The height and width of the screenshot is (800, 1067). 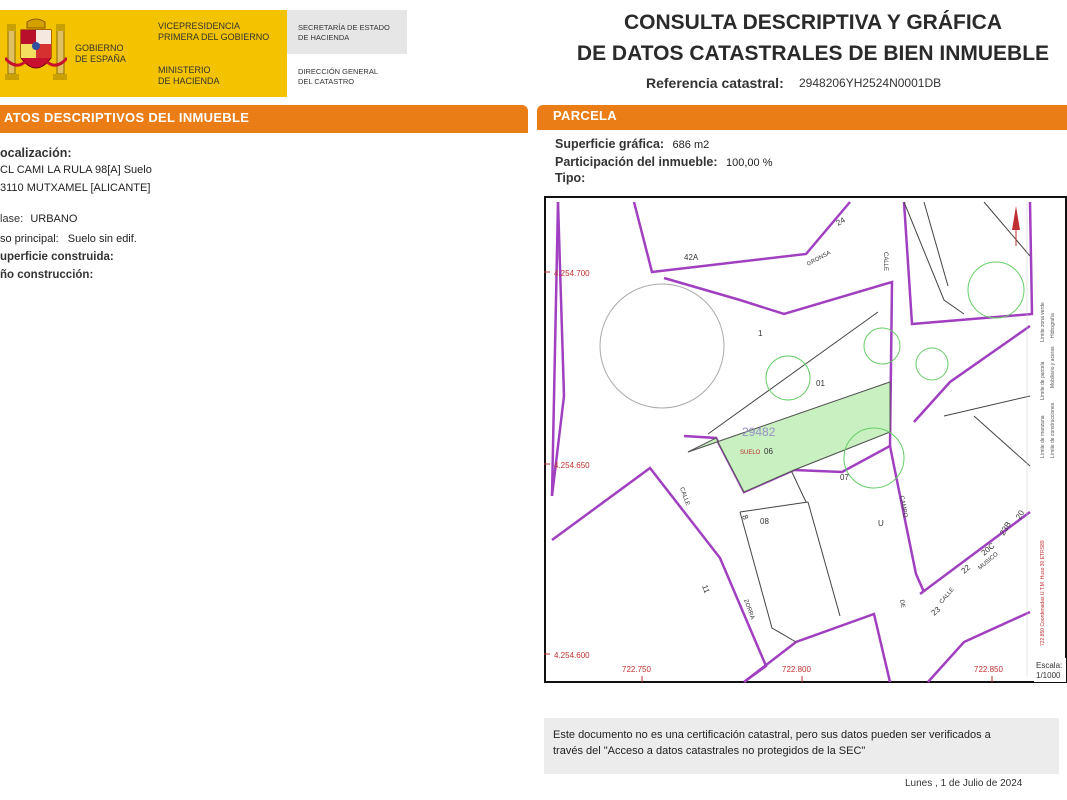 What do you see at coordinates (99, 48) in the screenshot?
I see `gov-name-line1: GOBIERNO` at bounding box center [99, 48].